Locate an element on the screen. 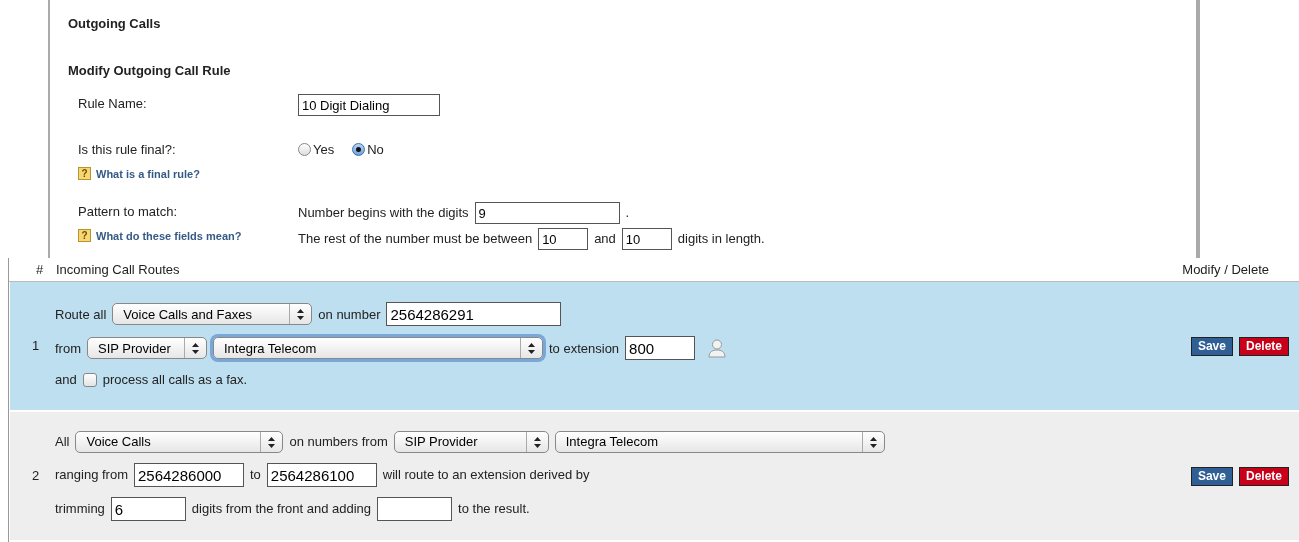 This screenshot has width=1299, height=542. column-header: # is located at coordinates (40, 269).